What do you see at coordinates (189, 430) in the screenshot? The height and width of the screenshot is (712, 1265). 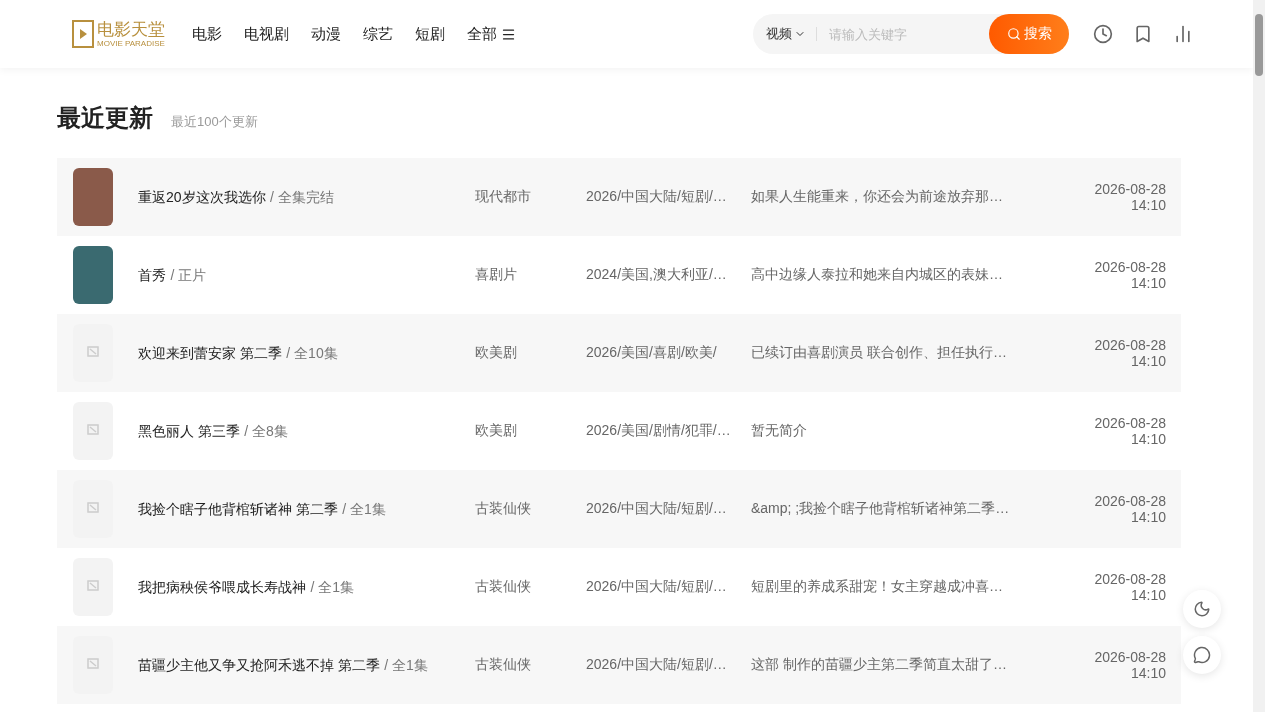 I see `item-title: 黑色丽人 第三季` at bounding box center [189, 430].